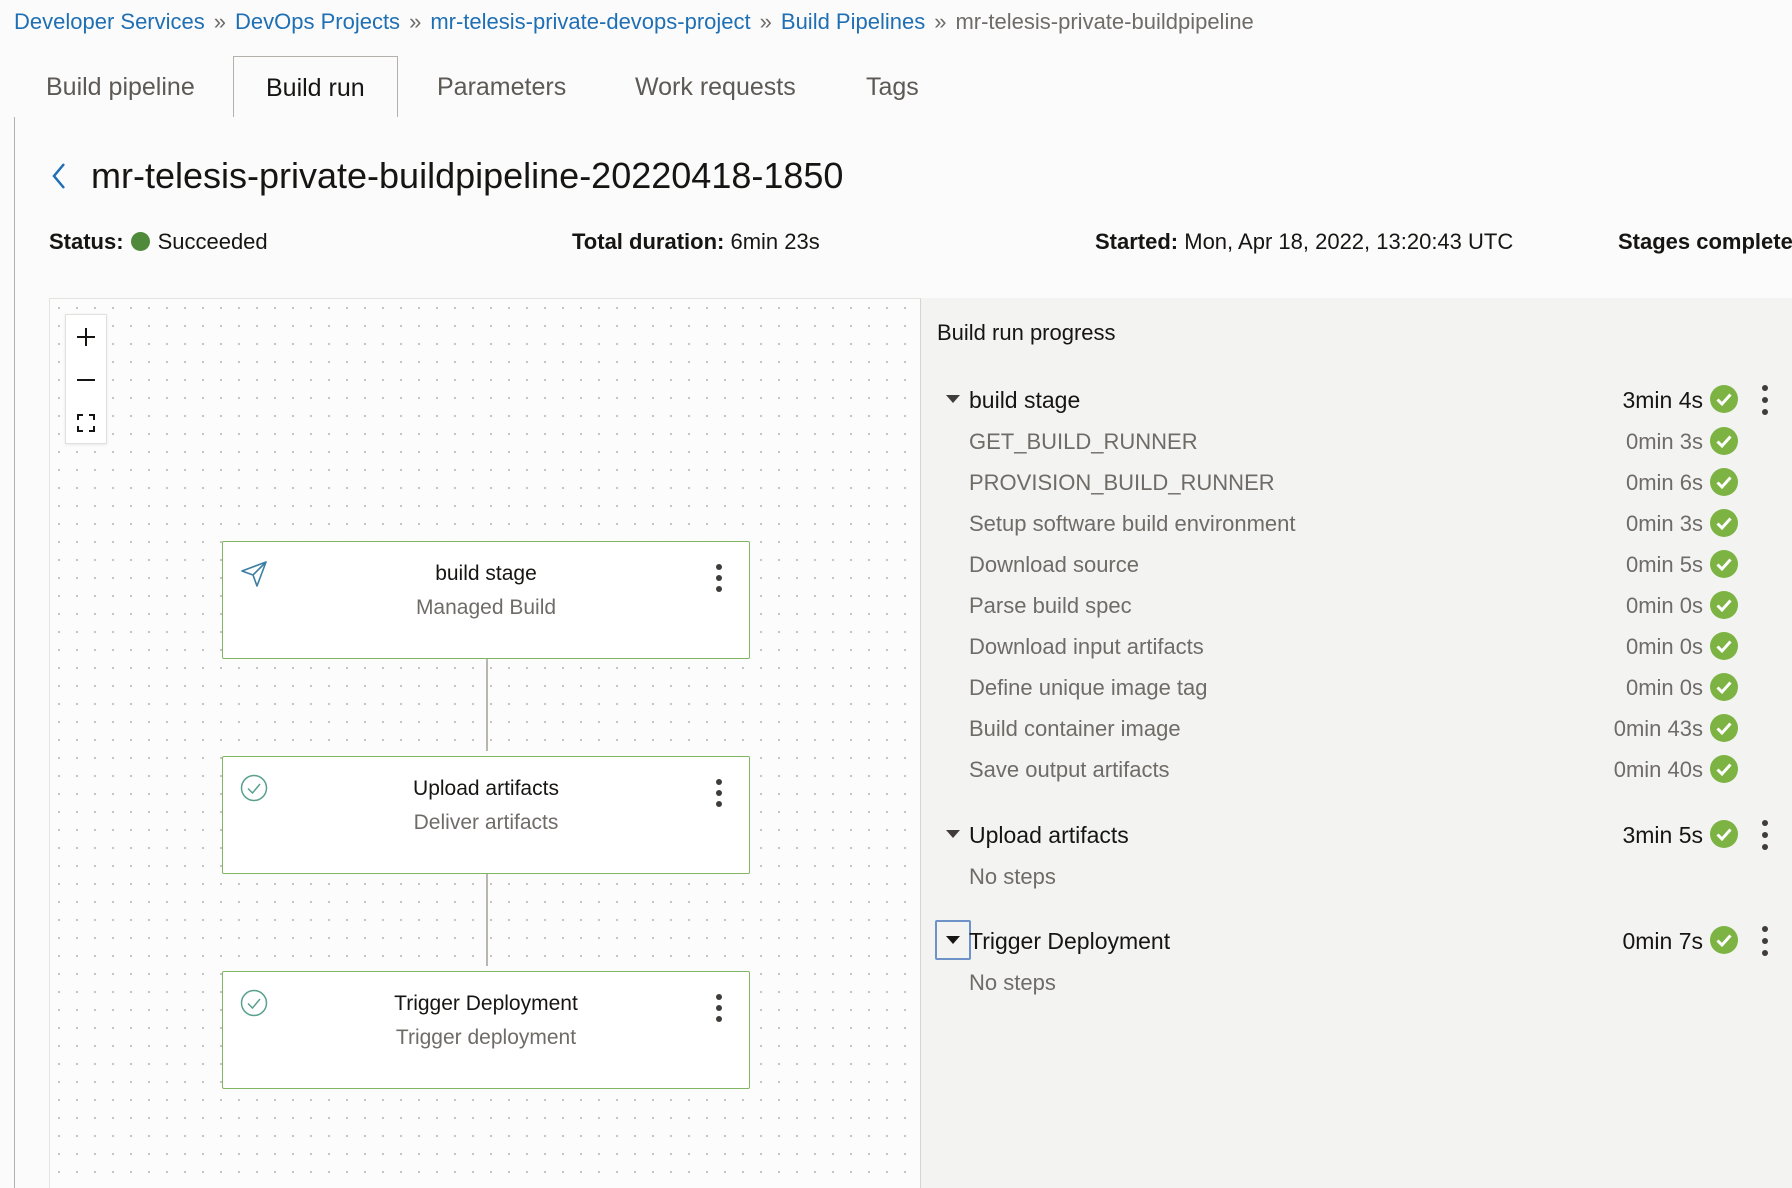 Image resolution: width=1792 pixels, height=1188 pixels. I want to click on step-duration: 0min 6s, so click(1664, 482).